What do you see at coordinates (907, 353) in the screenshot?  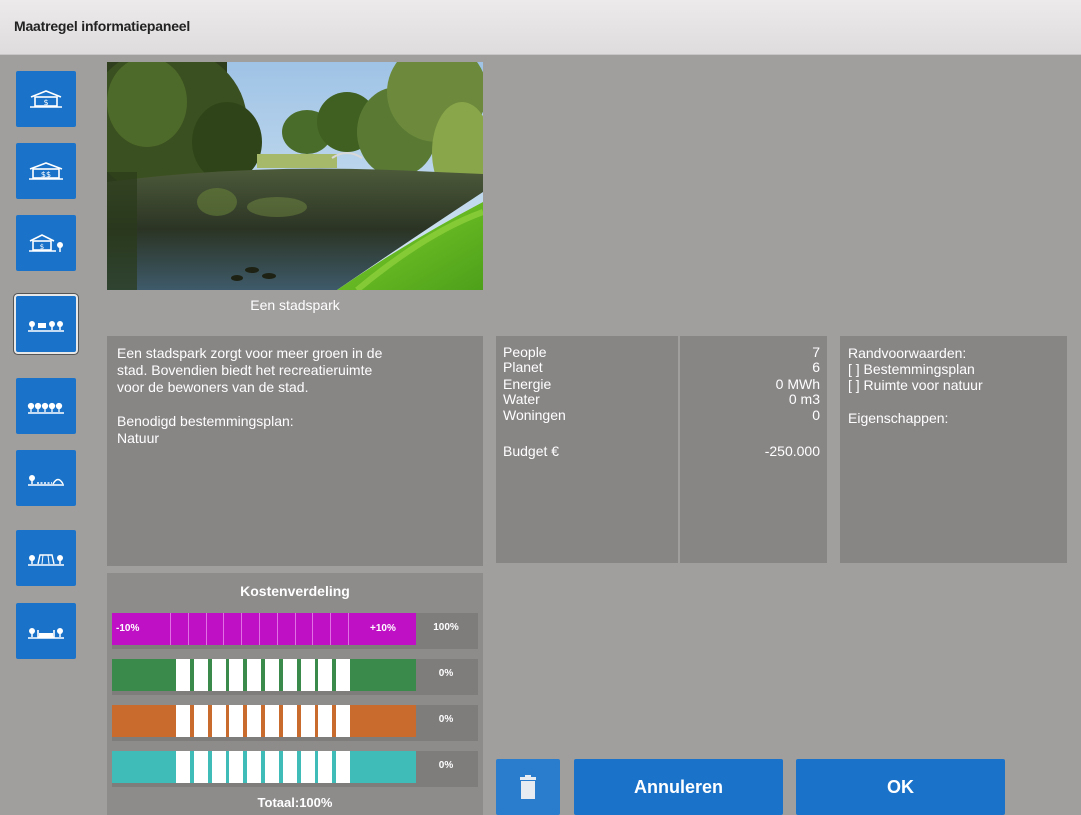 I see `conditions-title: Randvoorwaarden:` at bounding box center [907, 353].